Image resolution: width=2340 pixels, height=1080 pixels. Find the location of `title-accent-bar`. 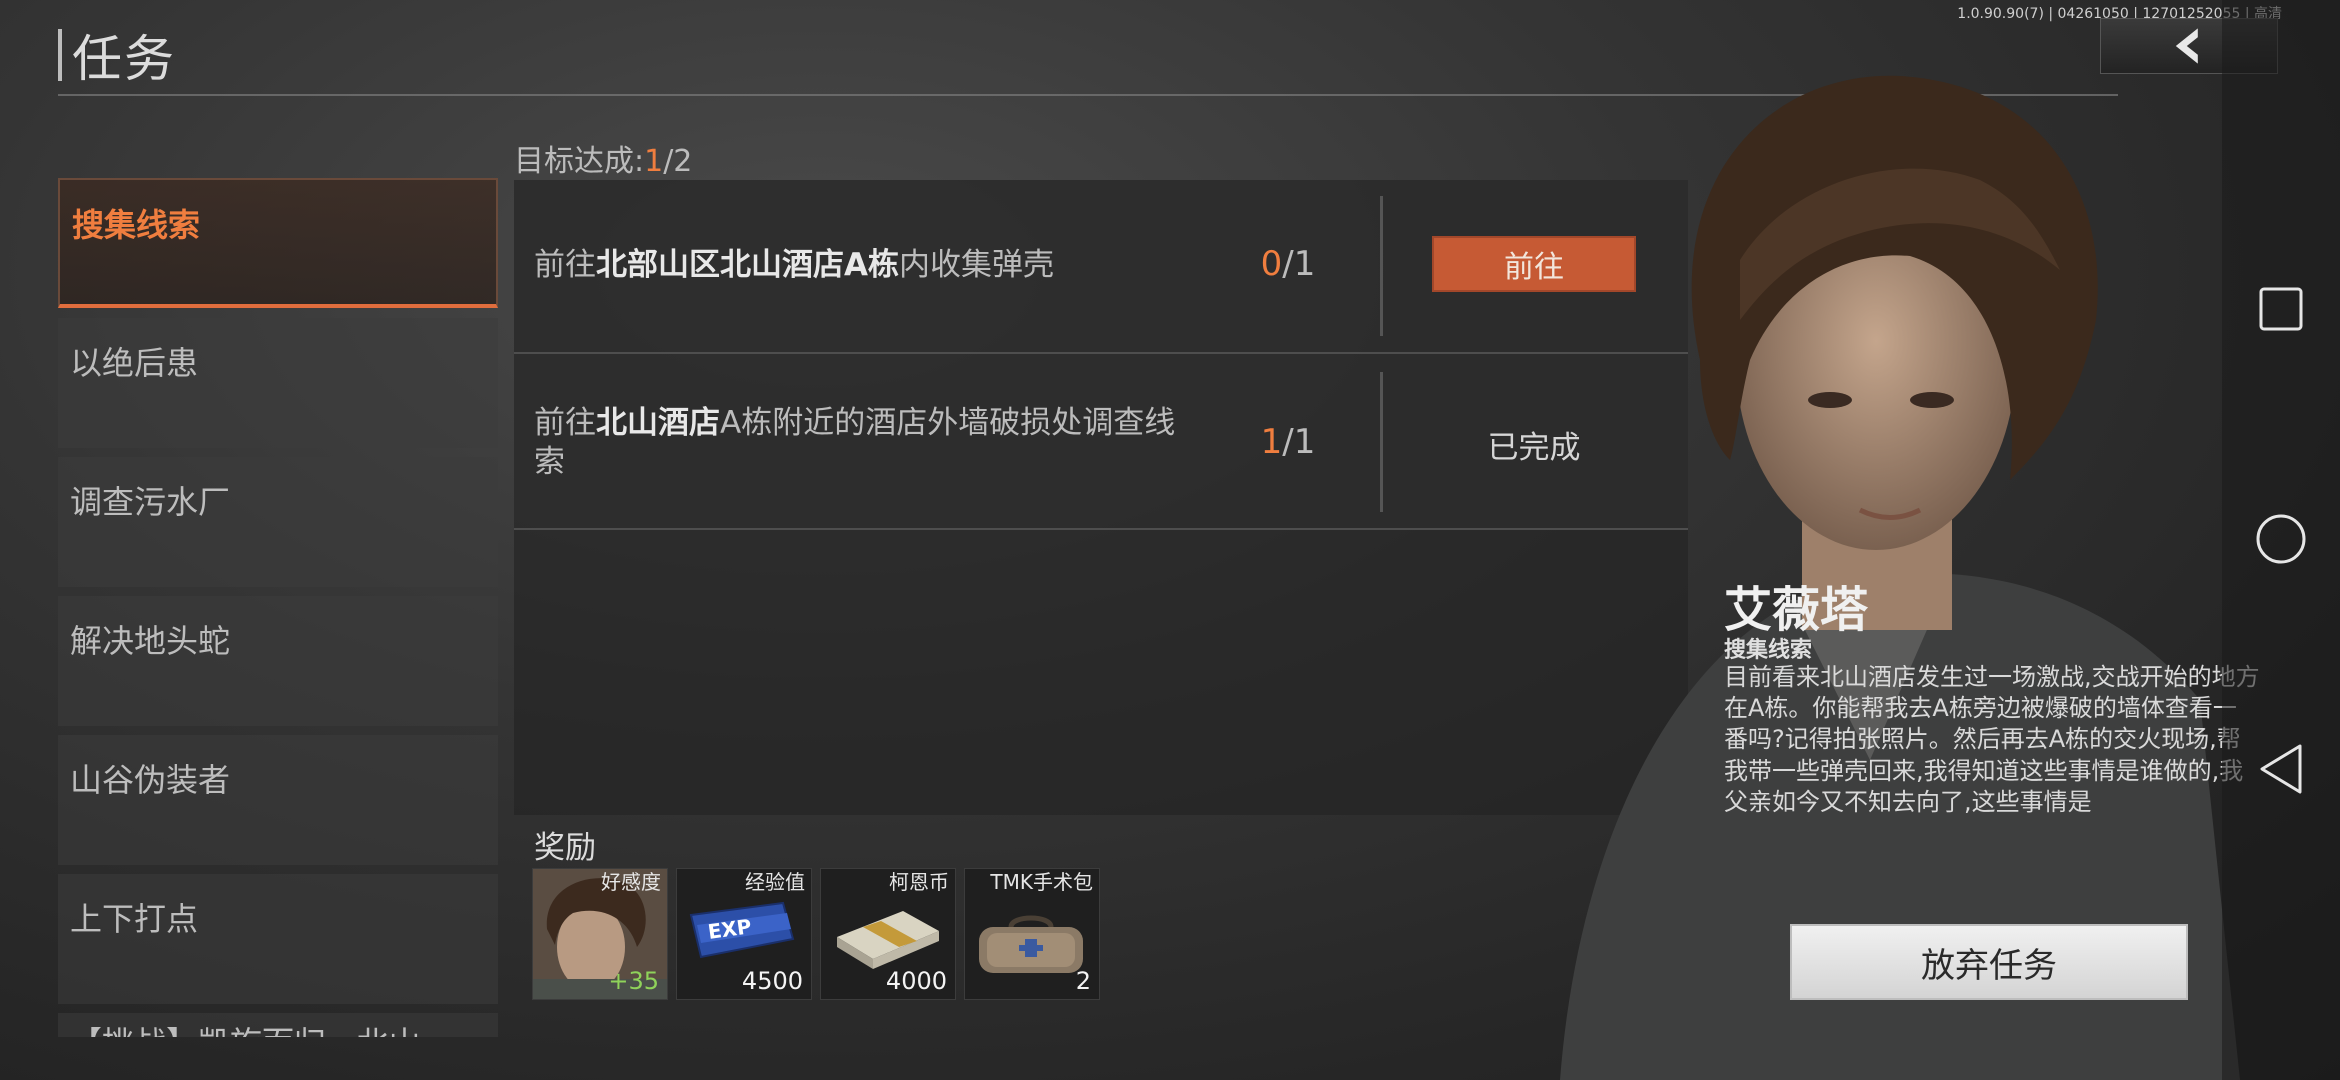

title-accent-bar is located at coordinates (60, 55).